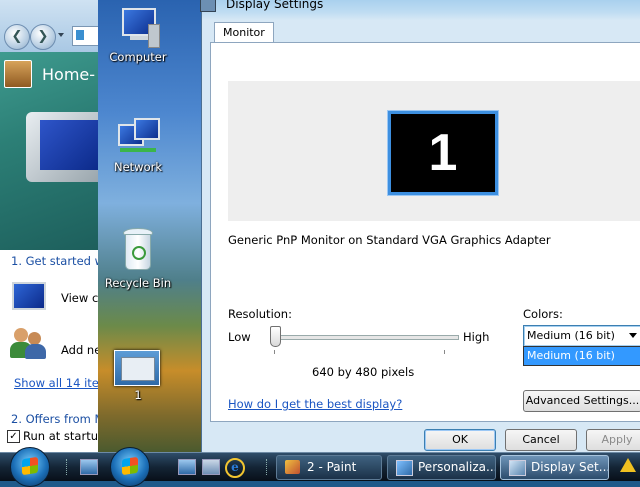 The width and height of the screenshot is (640, 487). What do you see at coordinates (61, 35) in the screenshot?
I see `history-dropdown-icon` at bounding box center [61, 35].